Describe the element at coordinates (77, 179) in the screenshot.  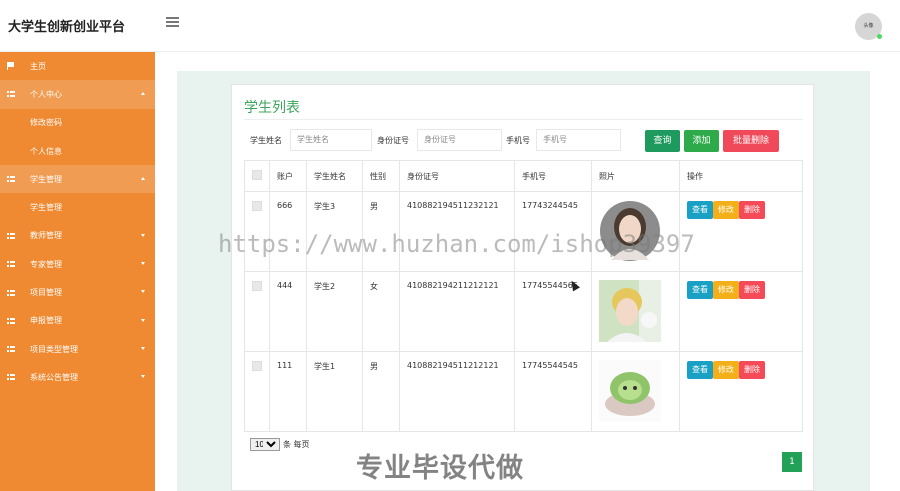
I see `sidebar-item: 学生管理` at that location.